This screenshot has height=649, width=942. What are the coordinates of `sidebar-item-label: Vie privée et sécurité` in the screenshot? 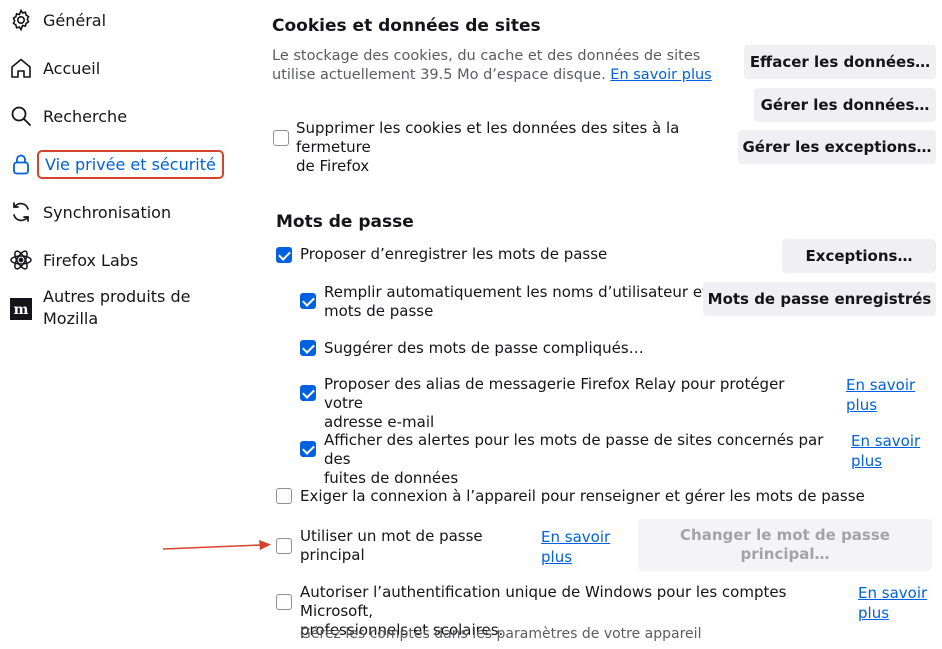 It's located at (130, 164).